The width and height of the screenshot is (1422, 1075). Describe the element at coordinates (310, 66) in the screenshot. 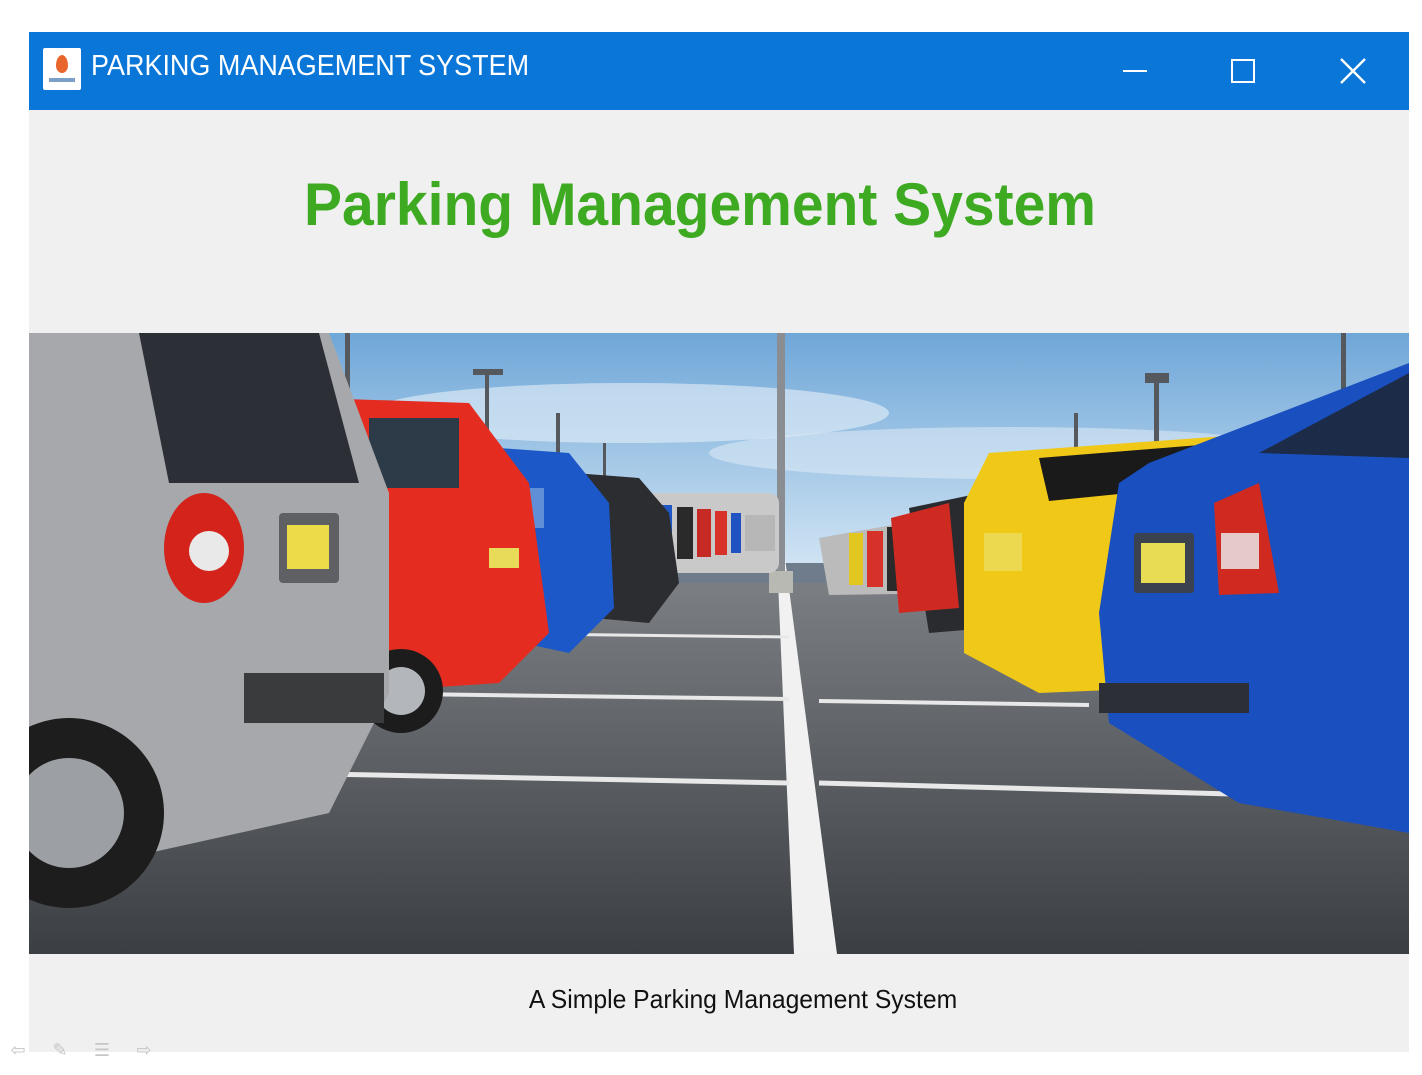

I see `window-title: PARKING MANAGEMENT SYSTEM` at that location.